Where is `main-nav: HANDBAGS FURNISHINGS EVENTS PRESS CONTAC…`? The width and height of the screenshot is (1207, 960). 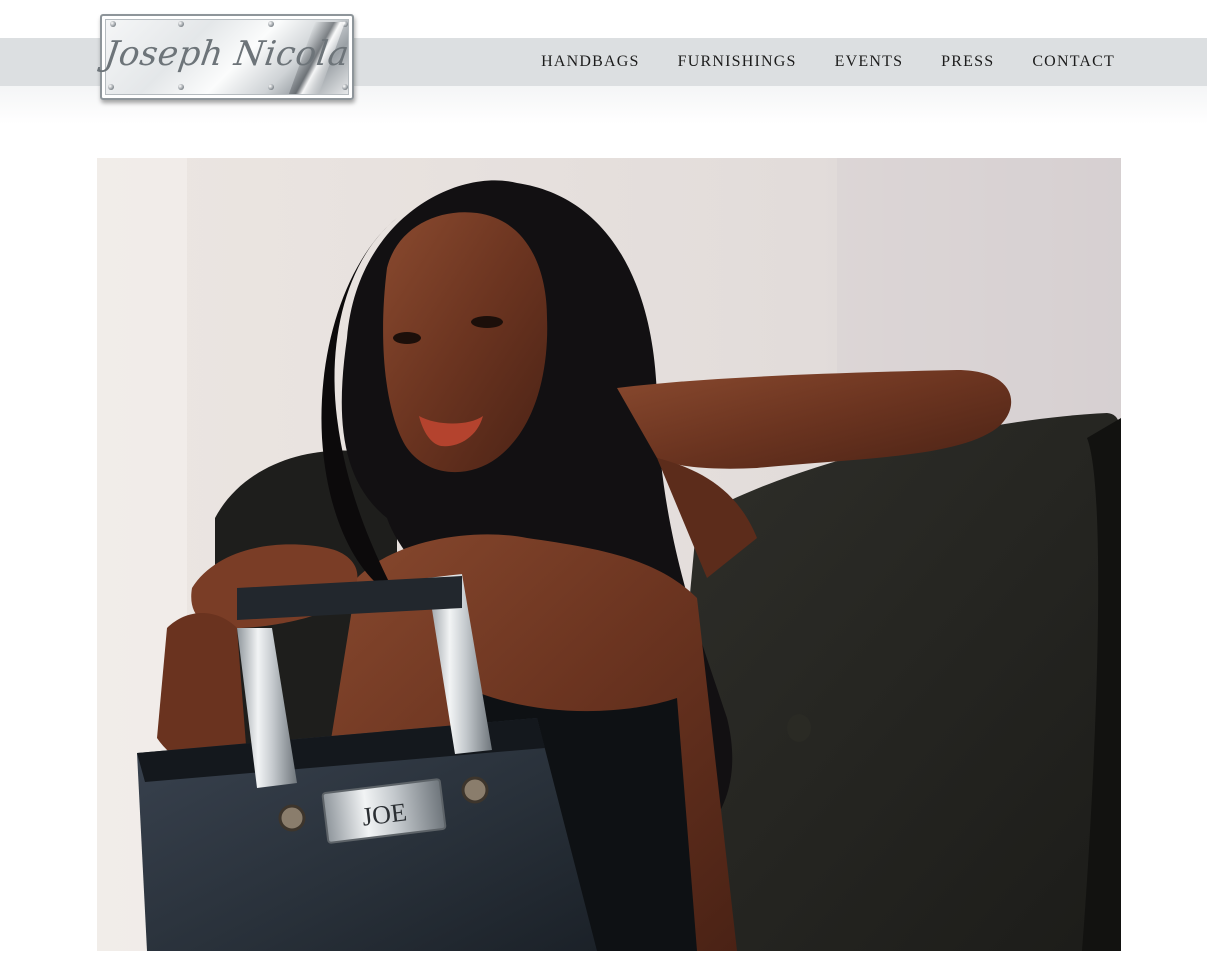
main-nav: HANDBAGS FURNISHINGS EVENTS PRESS CONTAC… is located at coordinates (828, 62).